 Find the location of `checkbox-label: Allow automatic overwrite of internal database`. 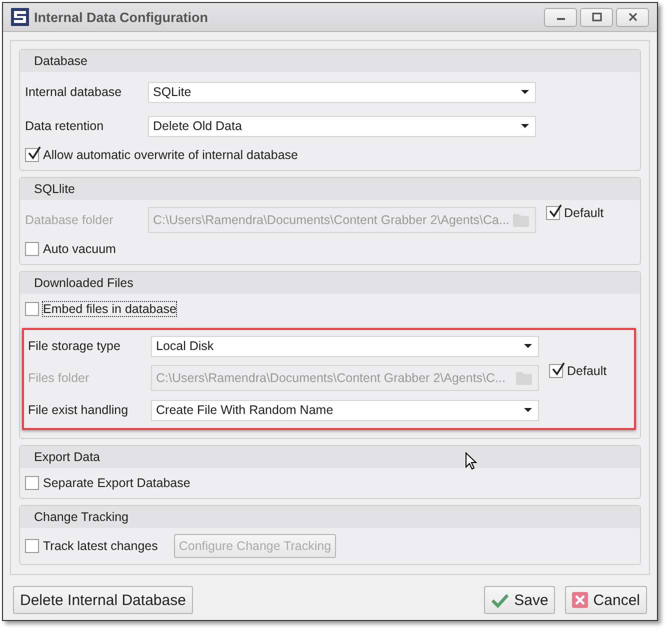

checkbox-label: Allow automatic overwrite of internal database is located at coordinates (170, 155).